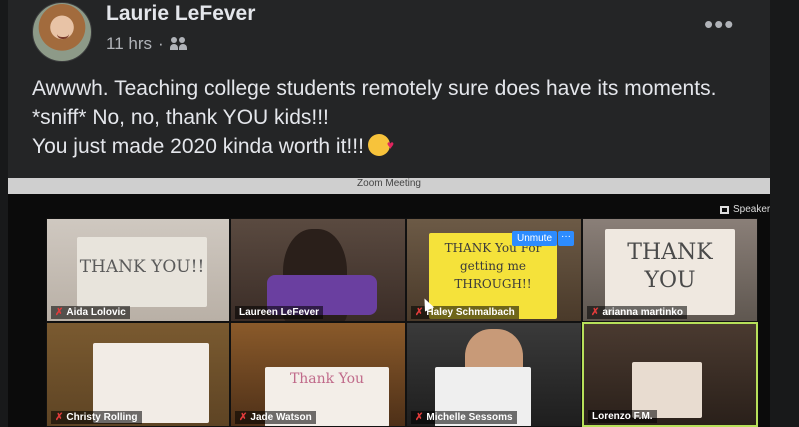 This screenshot has width=799, height=427. I want to click on post-meta: 11 hrs ·, so click(147, 44).